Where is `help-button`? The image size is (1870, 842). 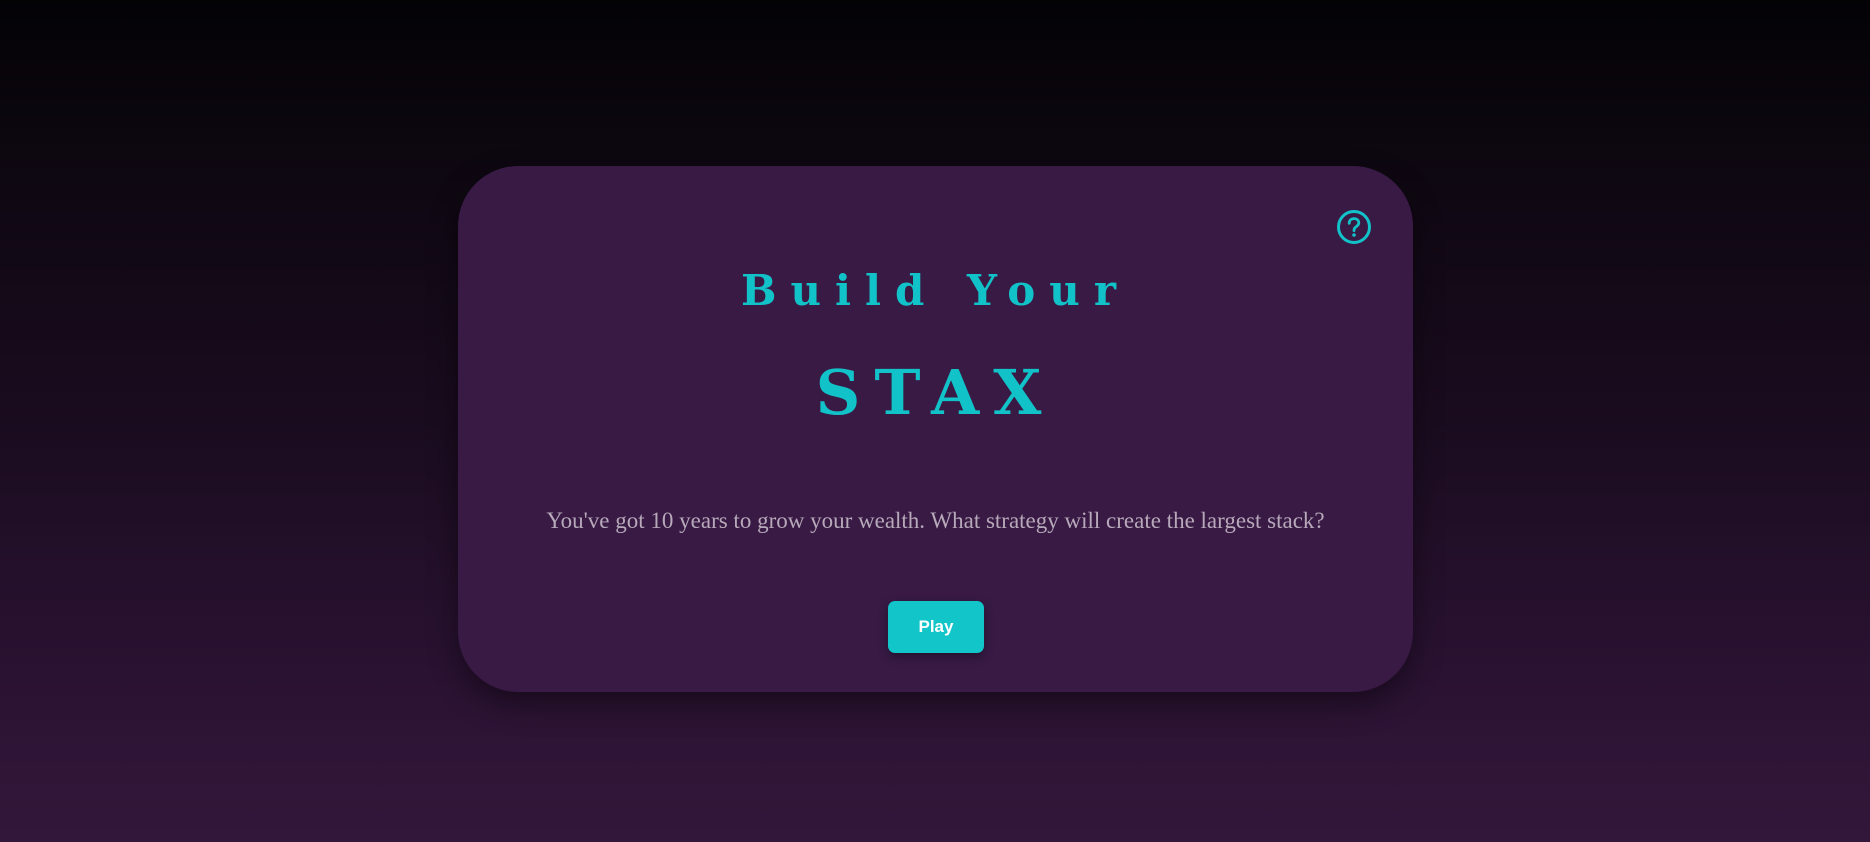 help-button is located at coordinates (1354, 227).